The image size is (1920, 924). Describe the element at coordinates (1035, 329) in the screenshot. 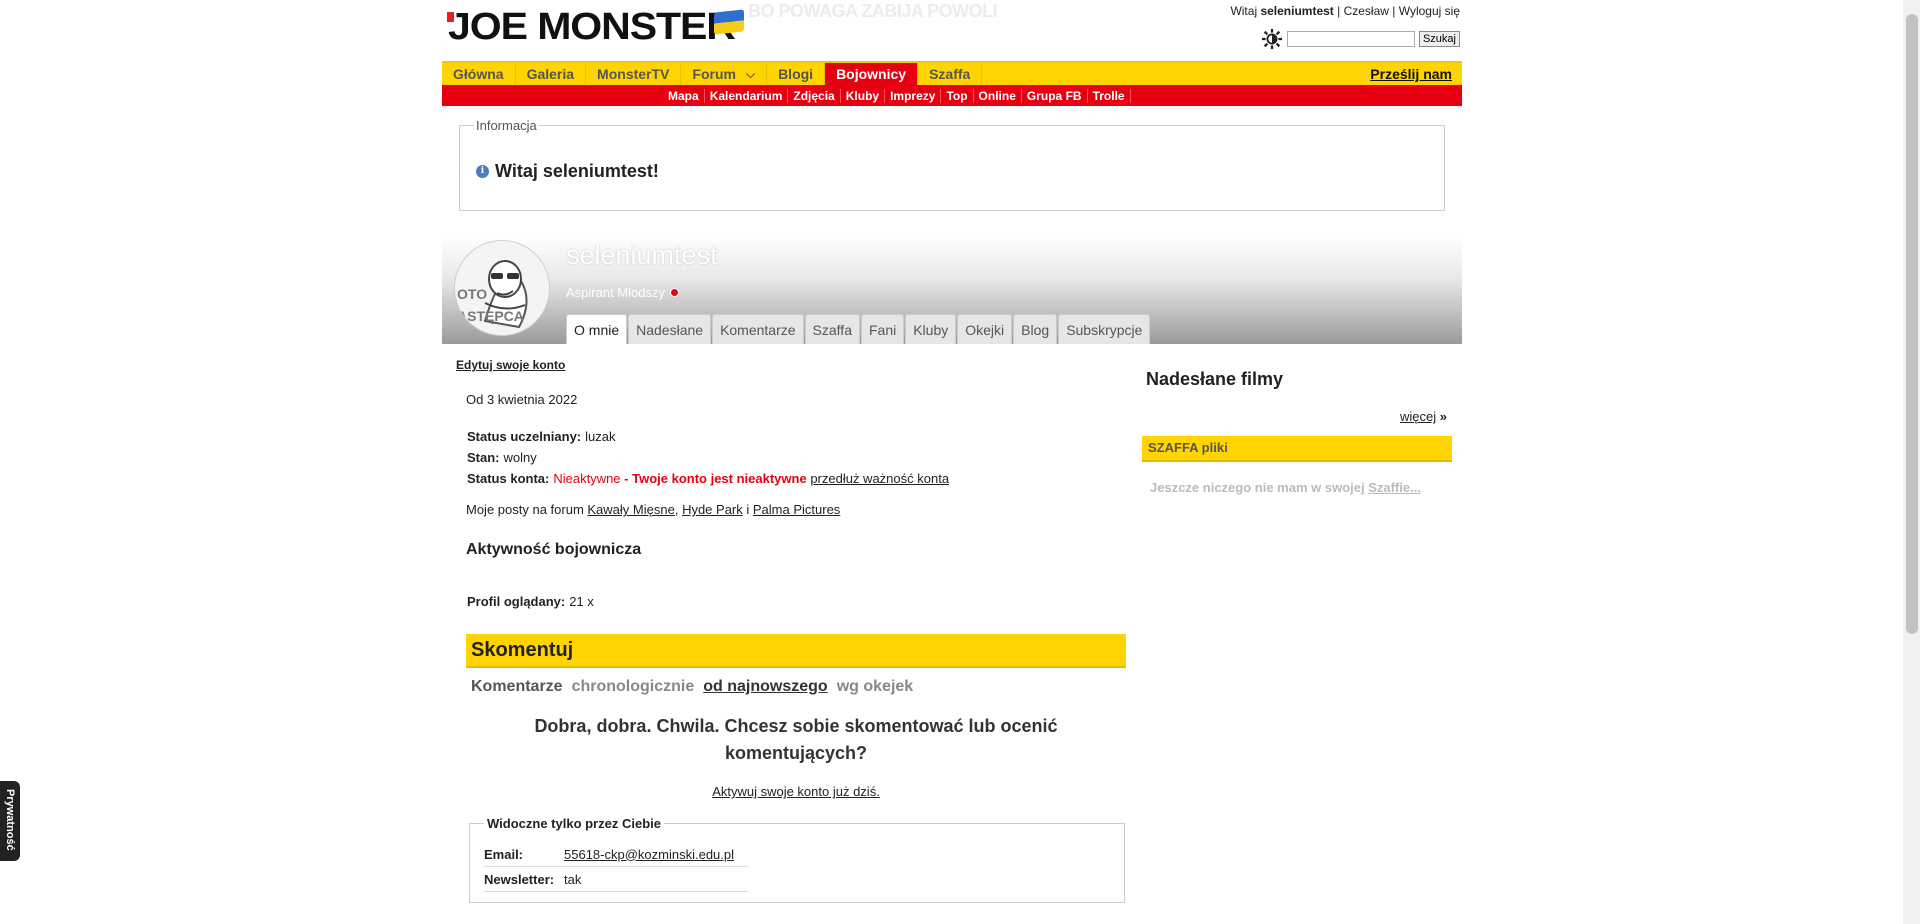

I see `tab-blog: Blog` at that location.